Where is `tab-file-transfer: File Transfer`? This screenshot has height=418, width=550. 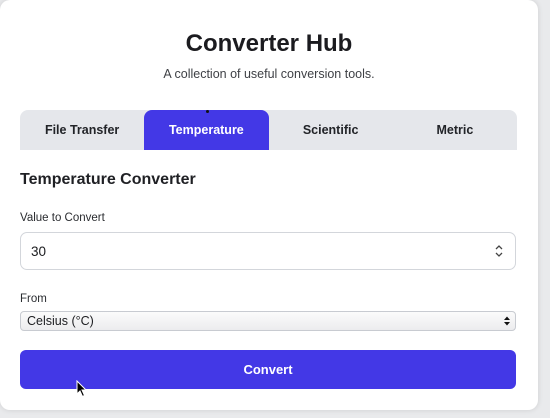 tab-file-transfer: File Transfer is located at coordinates (82, 130).